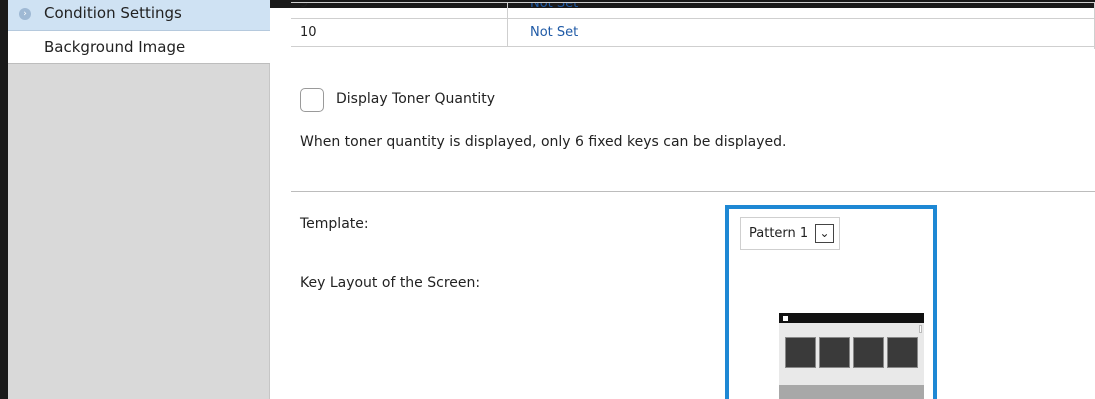 The height and width of the screenshot is (399, 1095). Describe the element at coordinates (312, 100) in the screenshot. I see `display-toner-quantity-checkbox` at that location.